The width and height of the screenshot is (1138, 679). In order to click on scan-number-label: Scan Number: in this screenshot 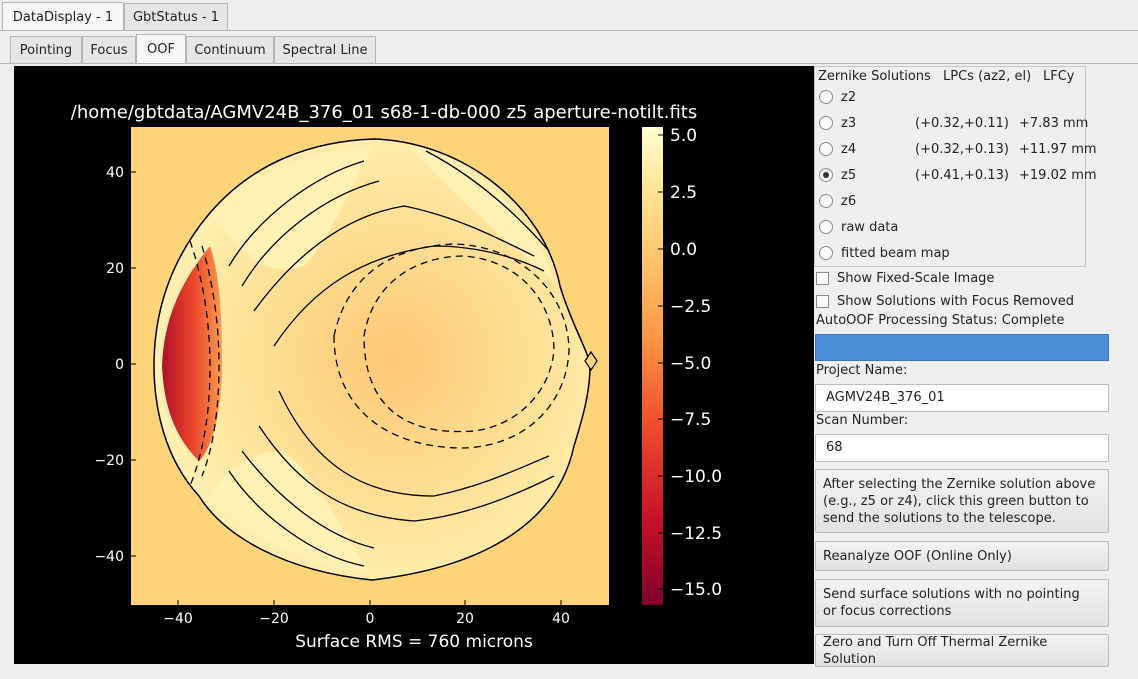, I will do `click(862, 420)`.